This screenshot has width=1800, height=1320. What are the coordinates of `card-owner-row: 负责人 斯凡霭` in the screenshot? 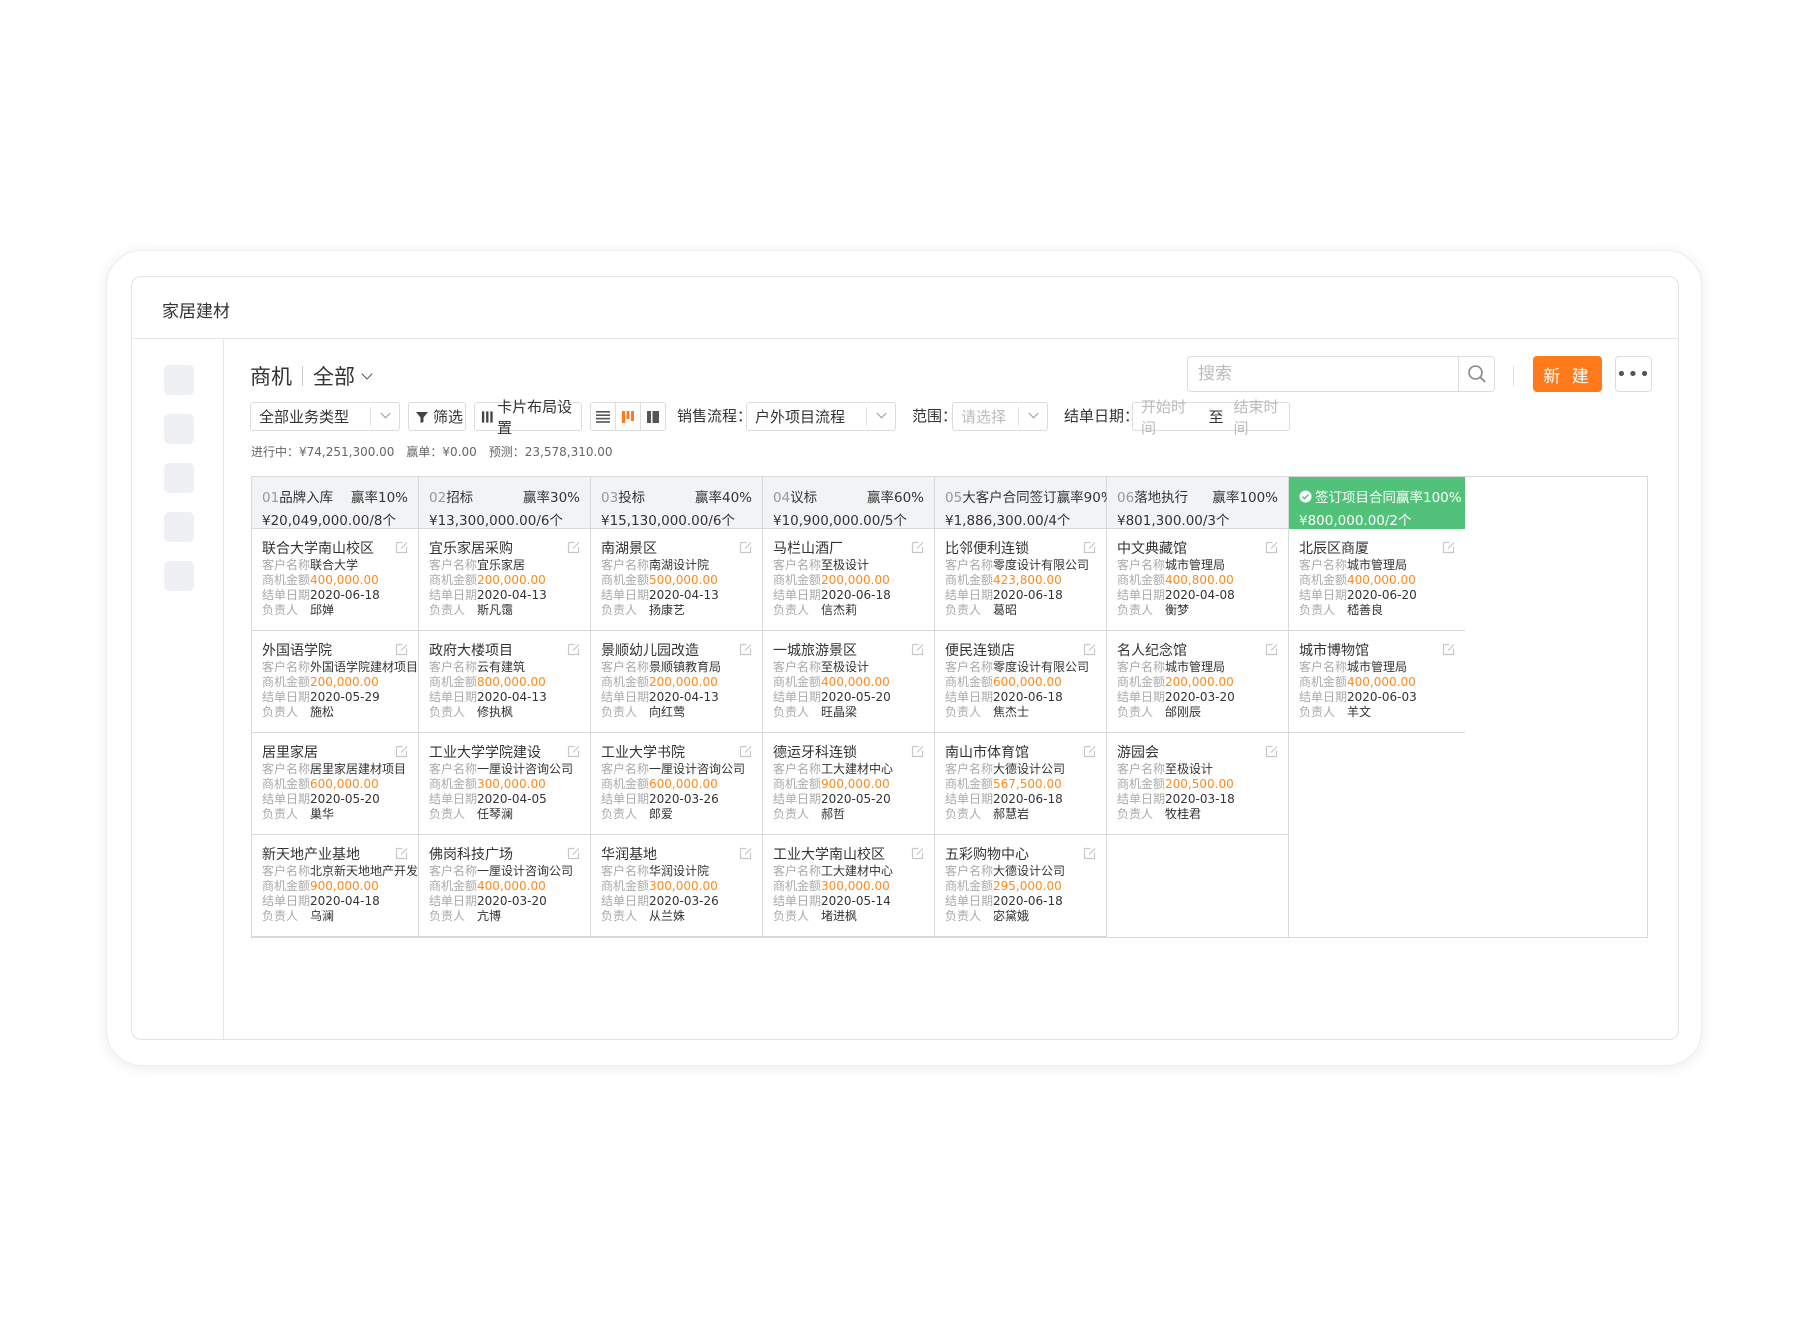 It's located at (504, 610).